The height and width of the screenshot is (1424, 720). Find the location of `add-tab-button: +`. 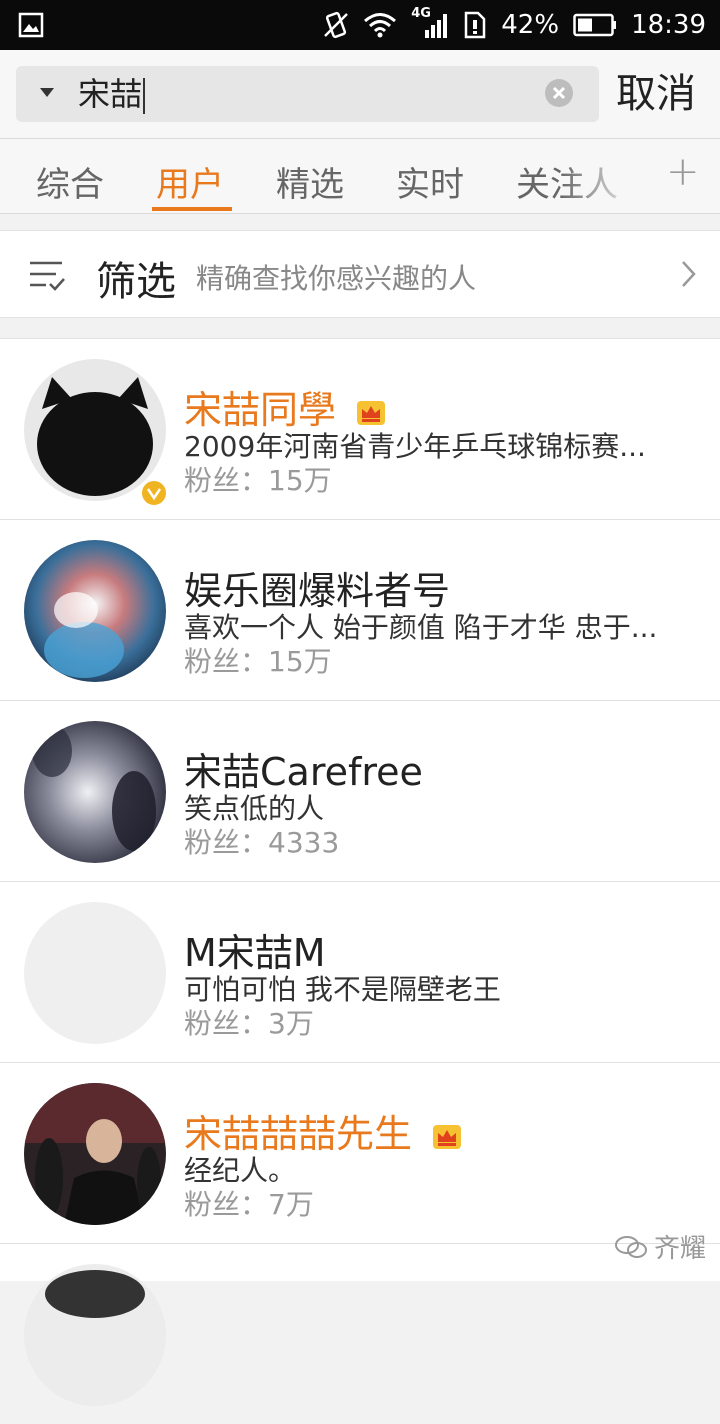

add-tab-button: + is located at coordinates (683, 172).